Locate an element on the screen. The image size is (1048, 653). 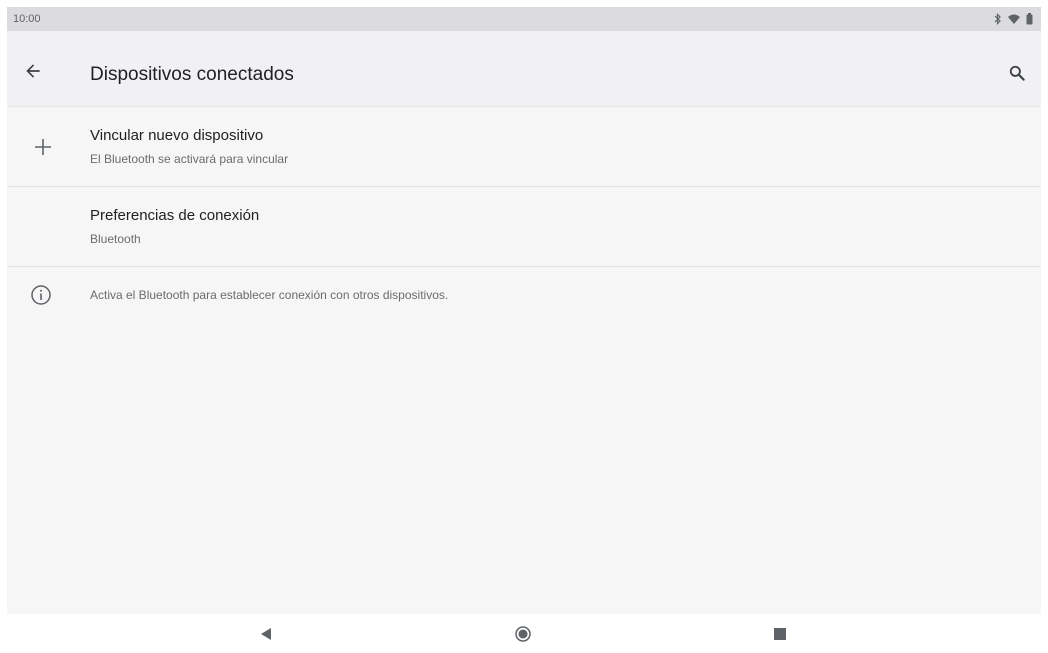
pair-new-device-title: Vincular nuevo dispositivo is located at coordinates (177, 135).